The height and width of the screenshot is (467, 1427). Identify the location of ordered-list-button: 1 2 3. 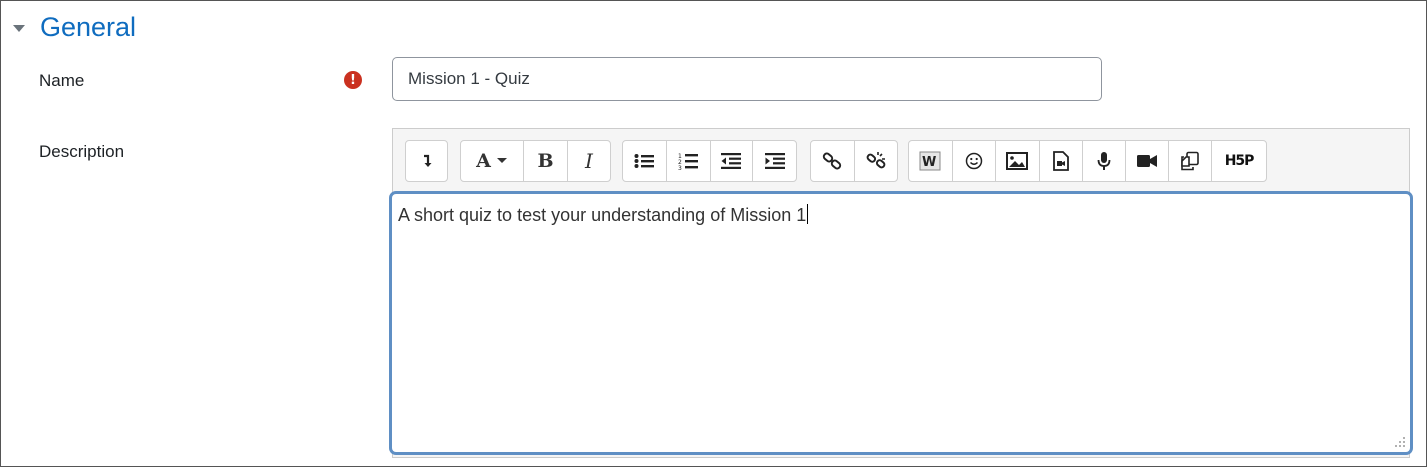
(689, 161).